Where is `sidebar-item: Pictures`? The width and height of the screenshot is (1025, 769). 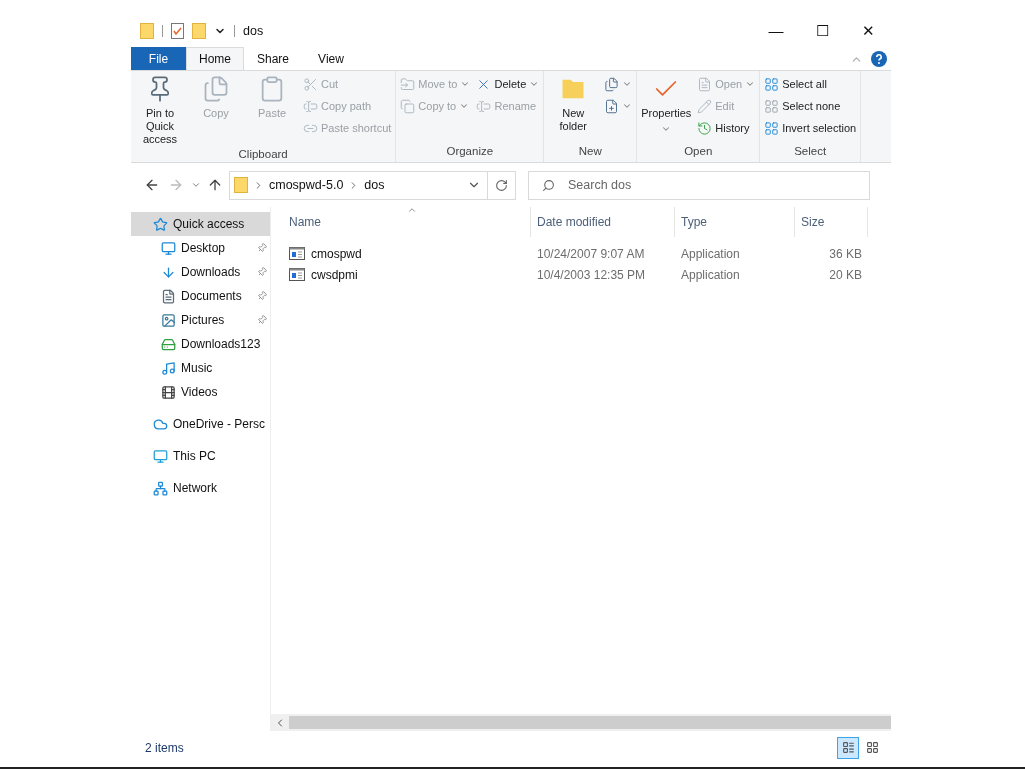 sidebar-item: Pictures is located at coordinates (200, 320).